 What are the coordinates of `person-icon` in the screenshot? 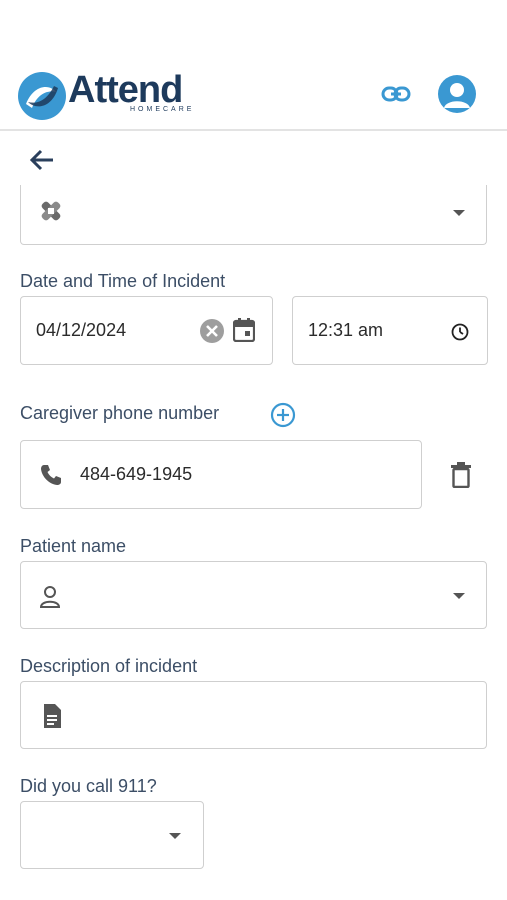 It's located at (50, 597).